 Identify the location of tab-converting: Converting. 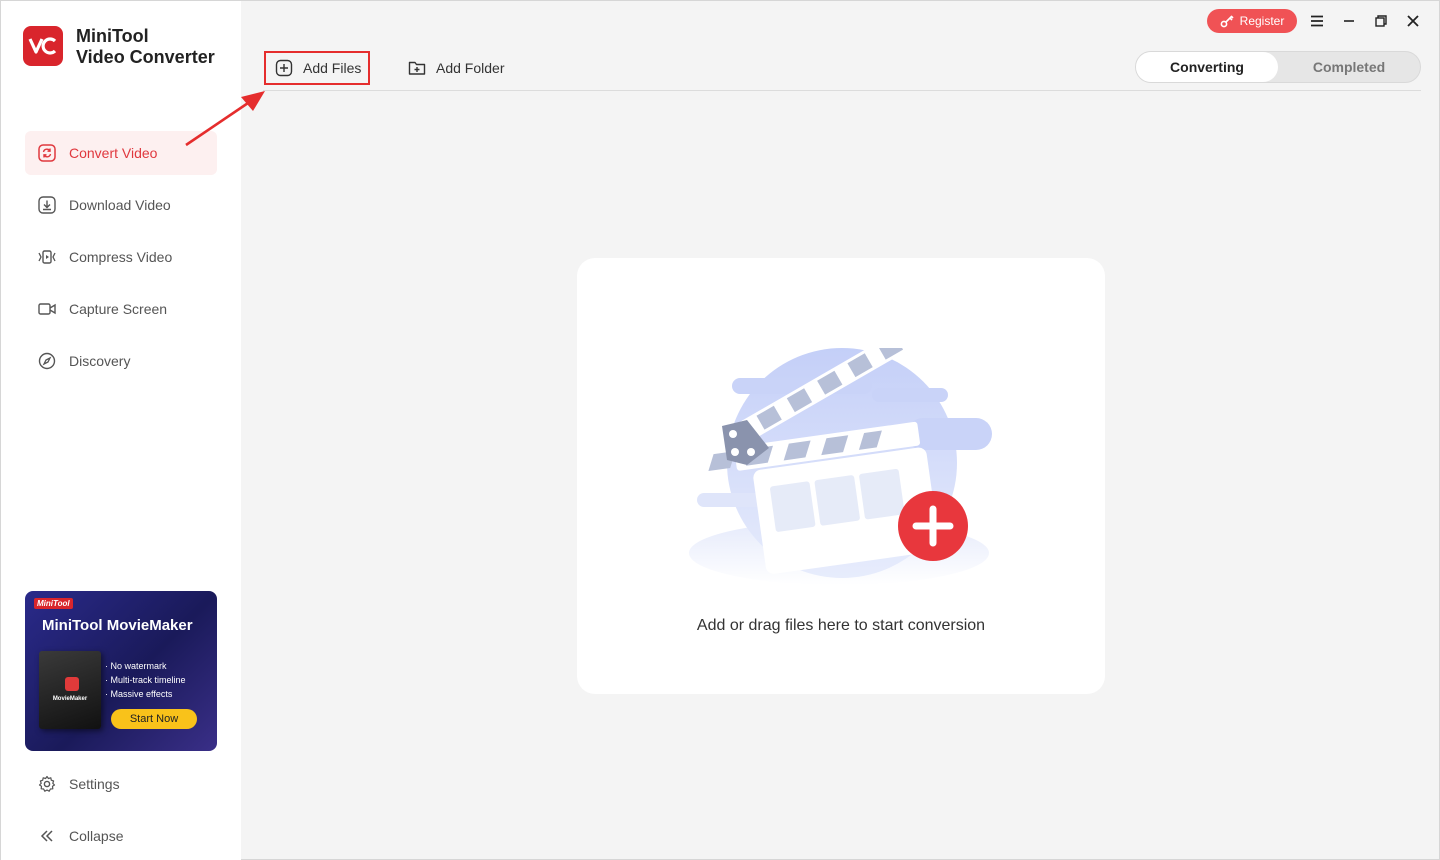
(1207, 67).